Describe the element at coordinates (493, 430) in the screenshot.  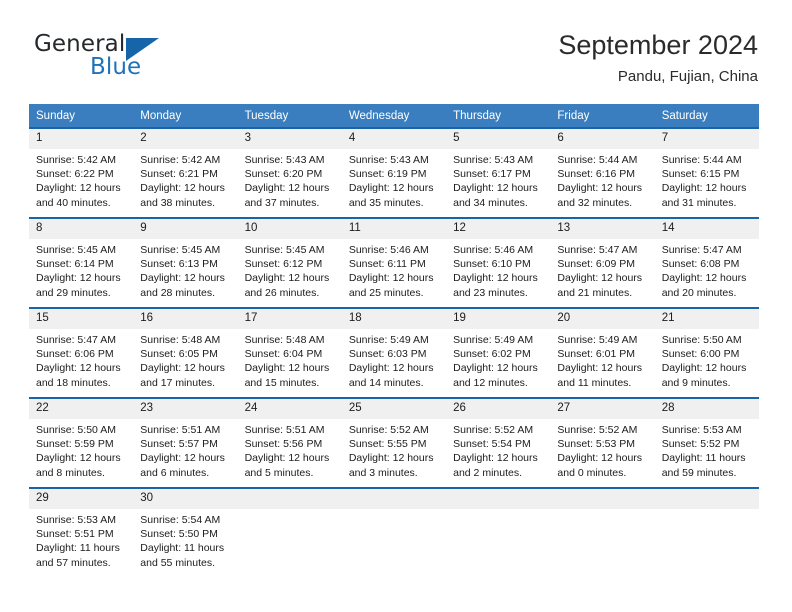
I see `sunrise-text: Sunrise: 5:52 AM` at that location.